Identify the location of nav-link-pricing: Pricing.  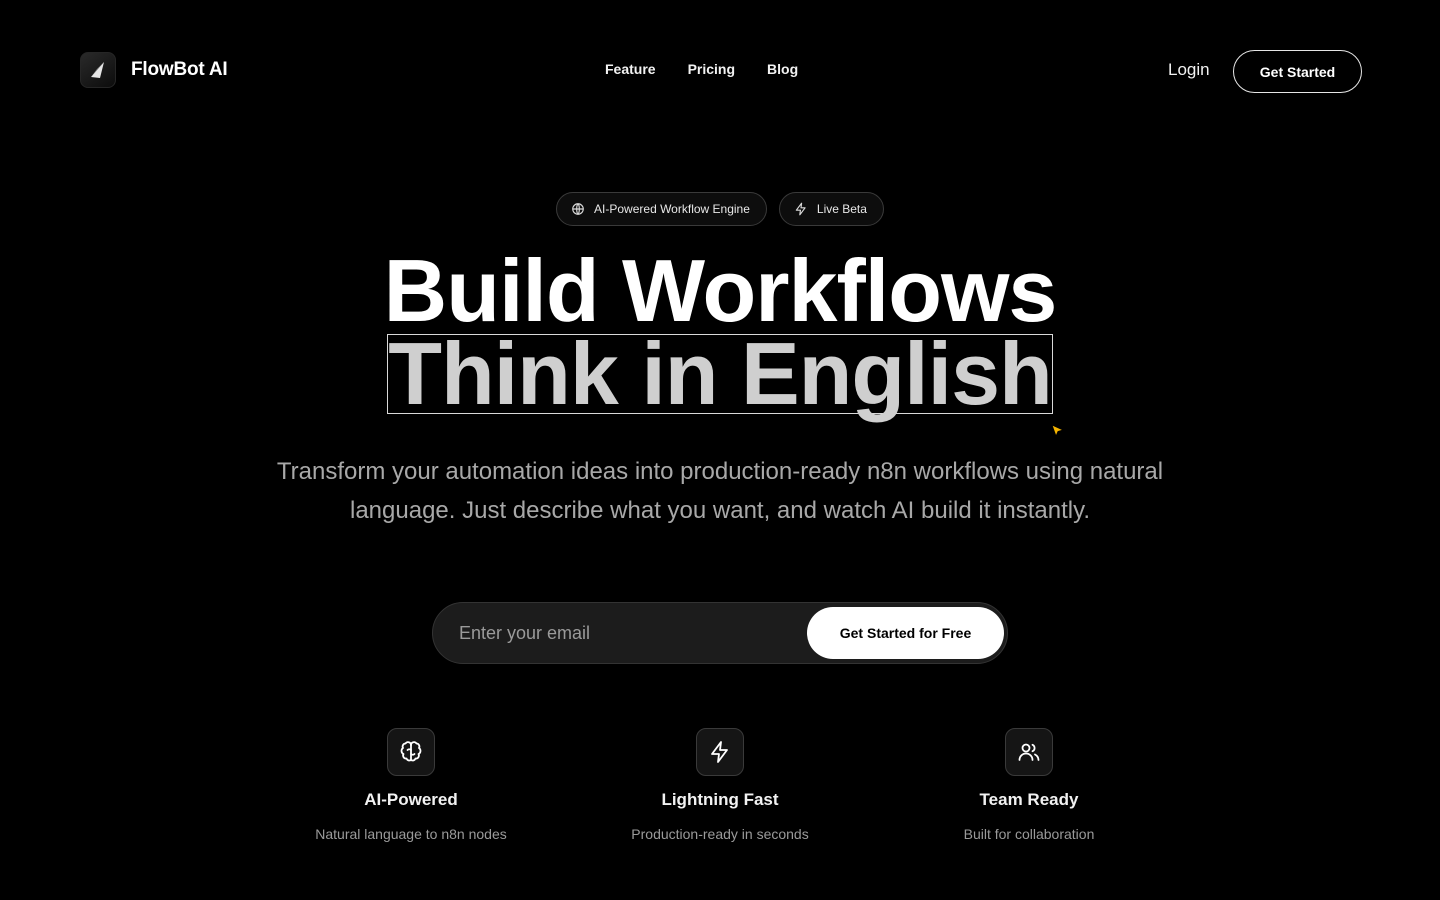
(711, 69).